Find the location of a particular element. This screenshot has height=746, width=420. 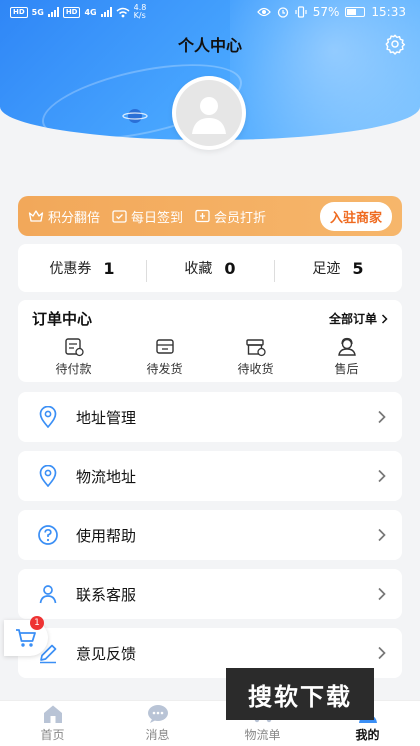

network-speed-unit: K/s is located at coordinates (139, 15).